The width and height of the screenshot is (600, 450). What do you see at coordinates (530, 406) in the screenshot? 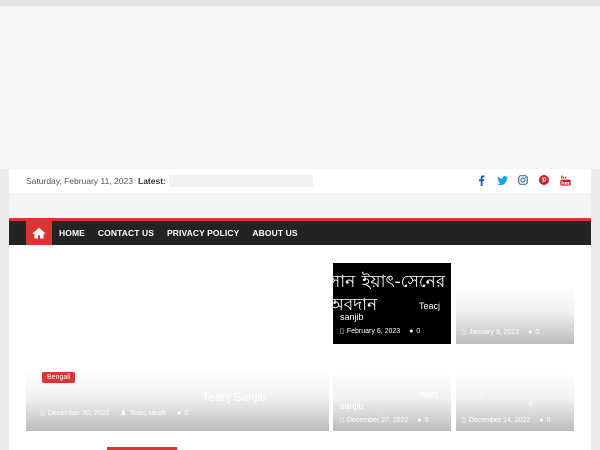
I see `post-title-line-2: ?` at bounding box center [530, 406].